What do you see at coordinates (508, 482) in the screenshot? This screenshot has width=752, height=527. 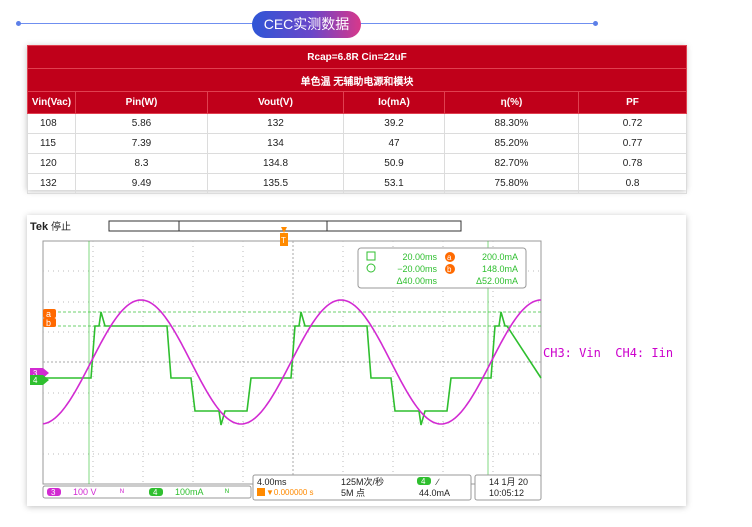 I see `scope-date: 14 1月 20` at bounding box center [508, 482].